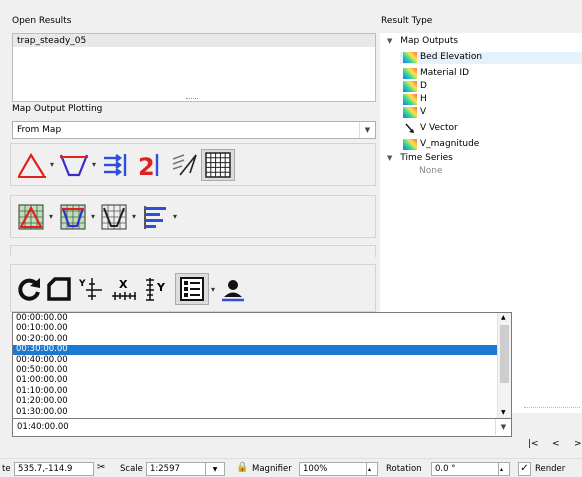  What do you see at coordinates (261, 412) in the screenshot?
I see `time-list-item: 01:30:00.00` at bounding box center [261, 412].